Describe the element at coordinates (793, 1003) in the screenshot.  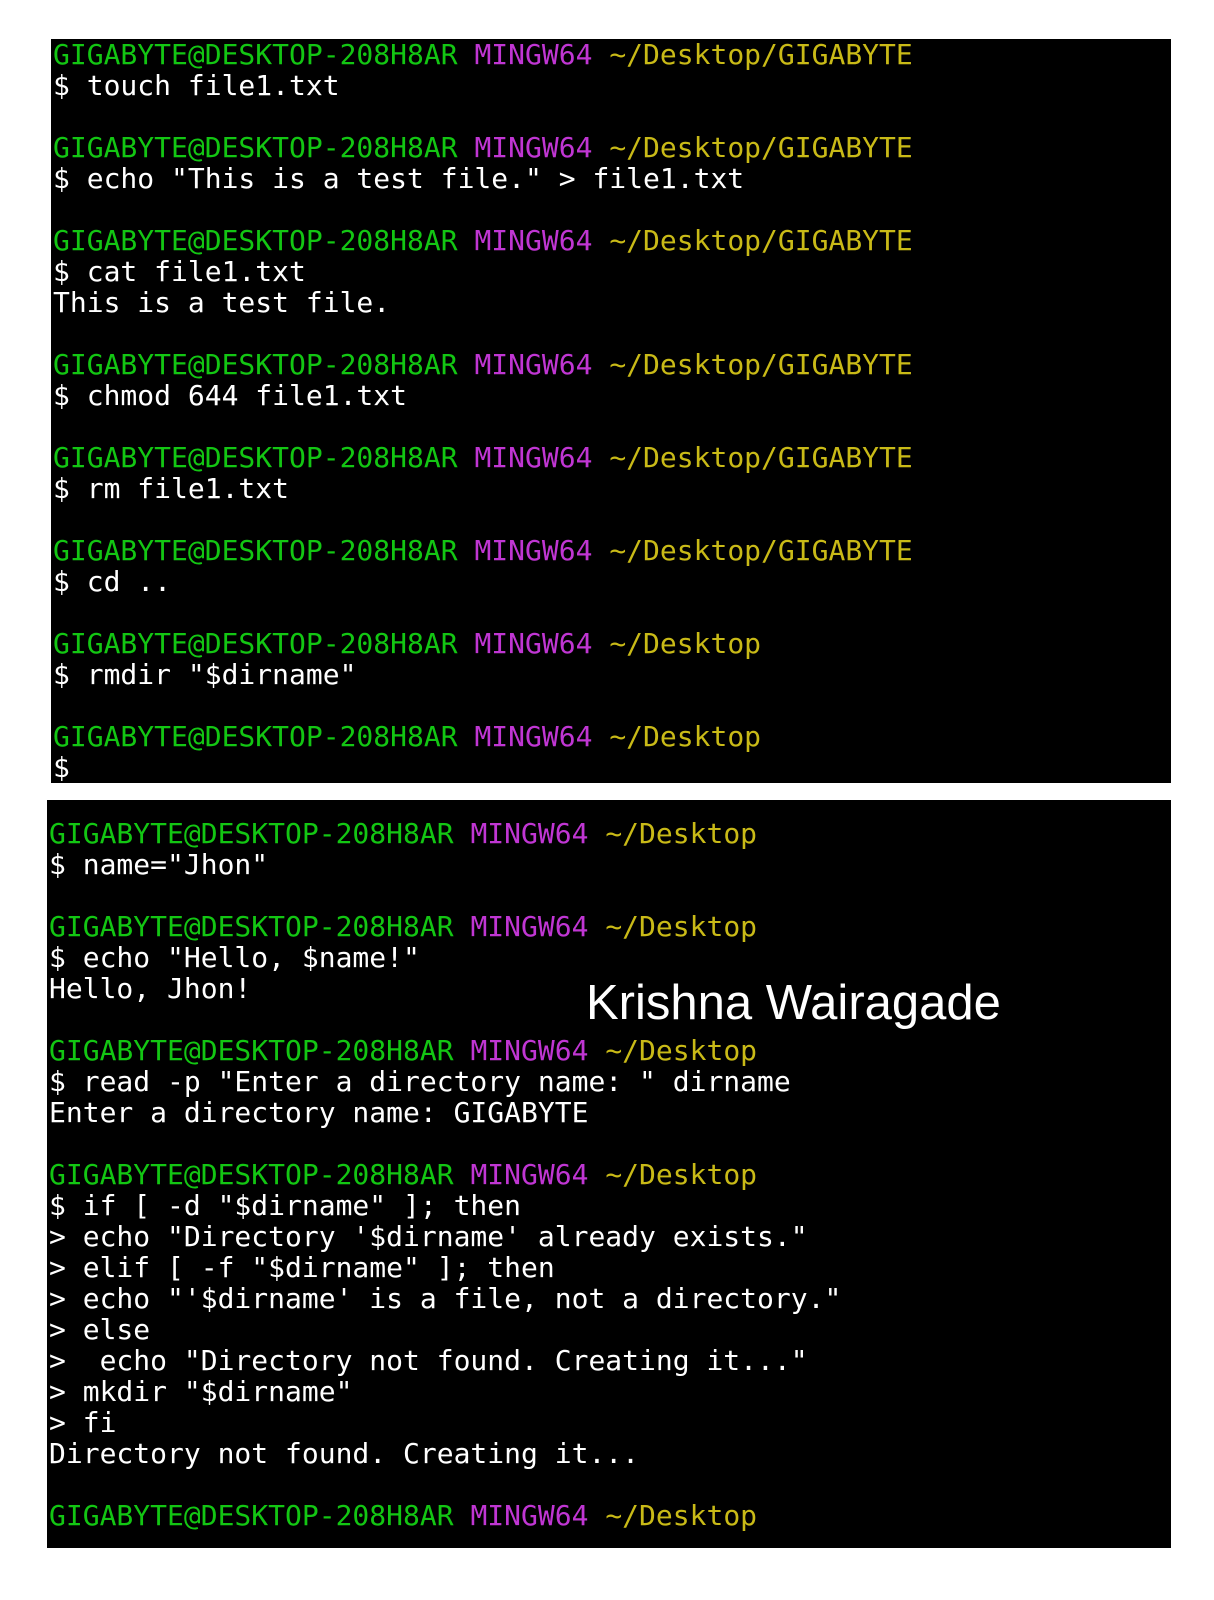
I see `author-name-overlay: Krishna Wairagade` at that location.